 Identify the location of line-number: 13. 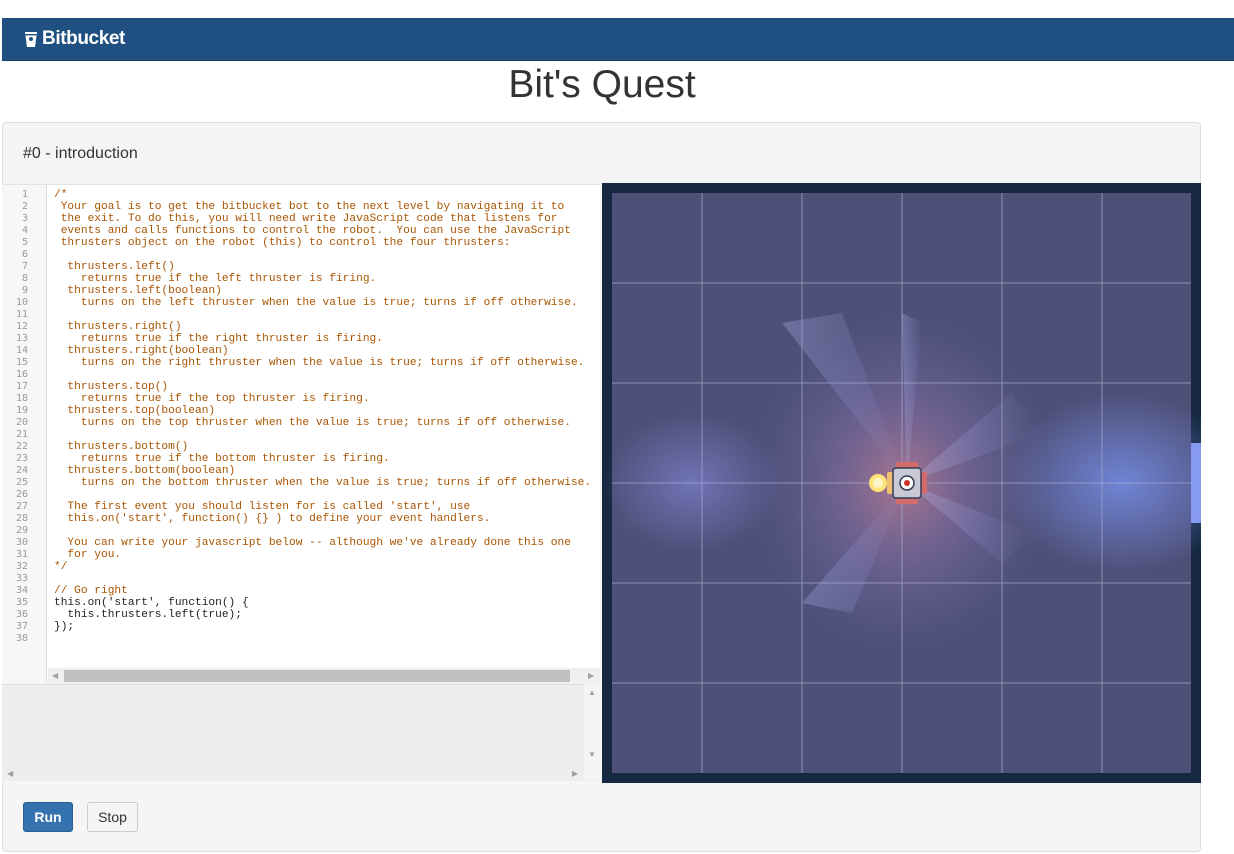
(21, 338).